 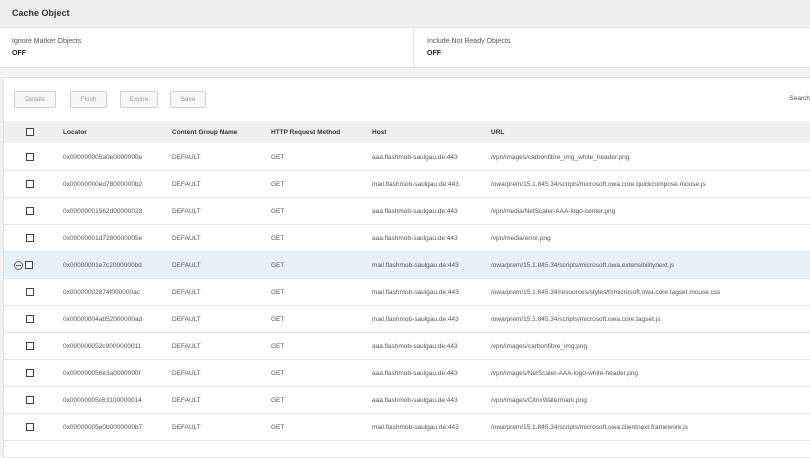 What do you see at coordinates (650, 132) in the screenshot?
I see `column-header-url: URL` at bounding box center [650, 132].